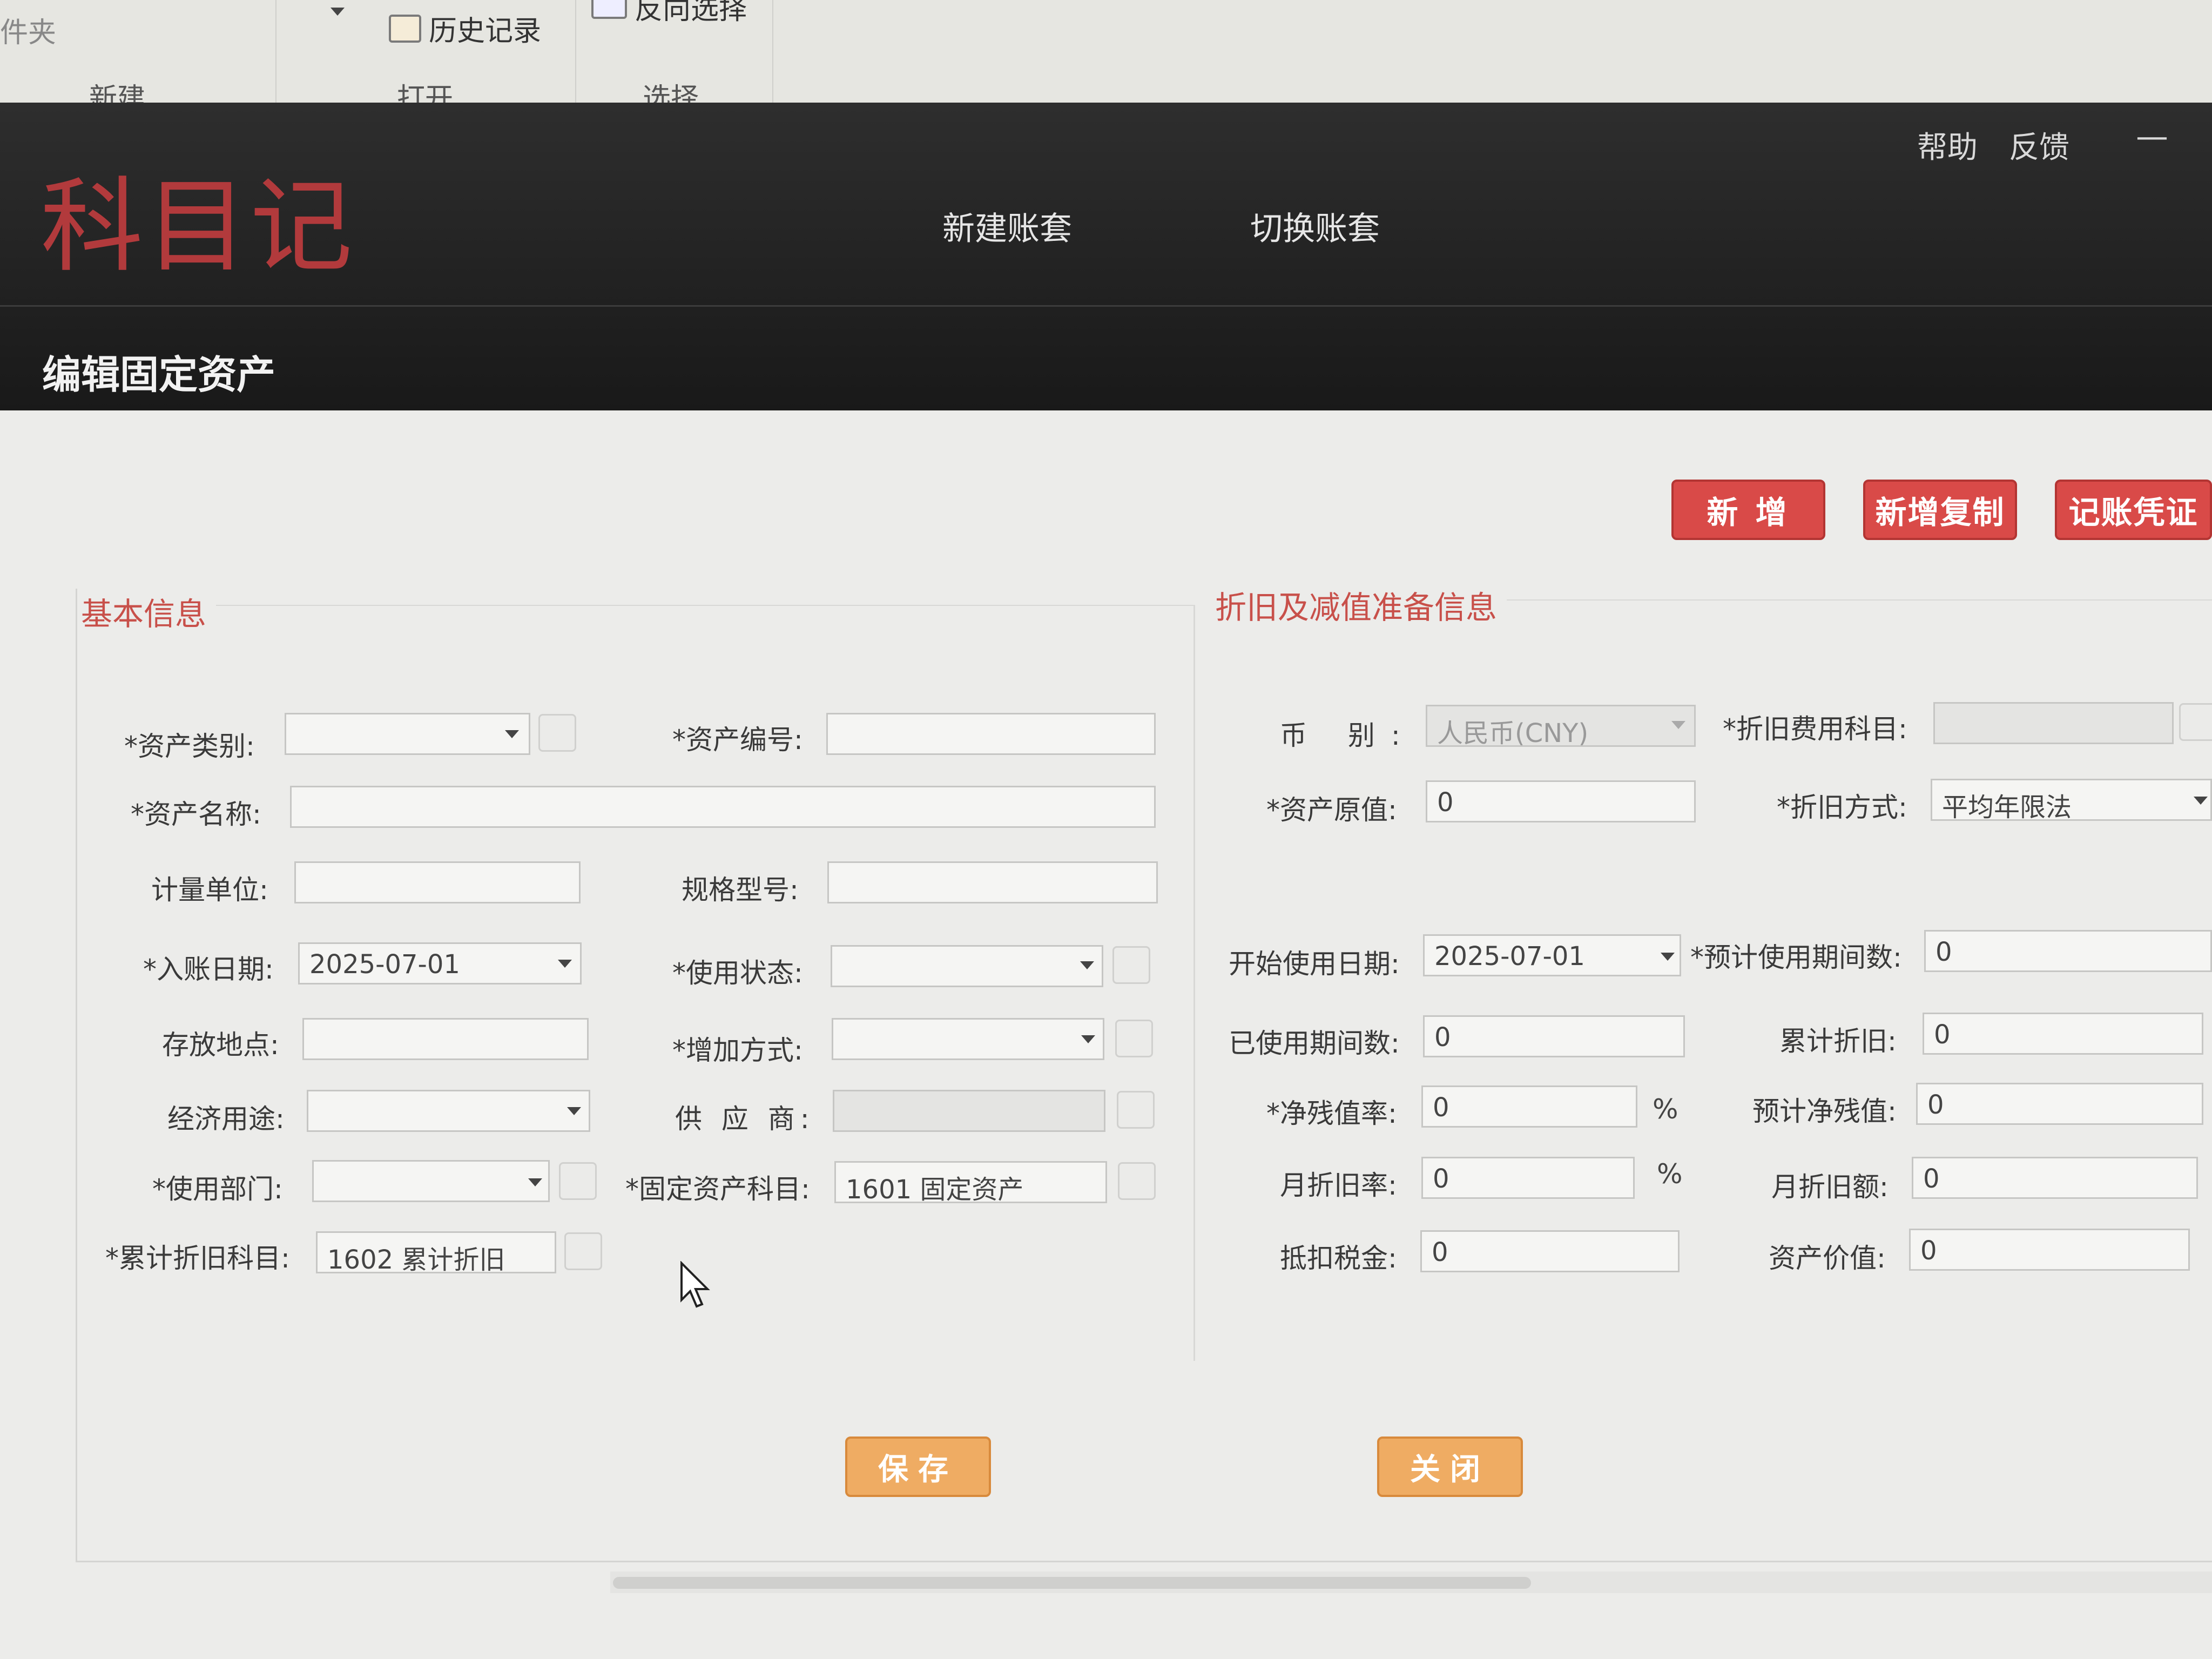  What do you see at coordinates (226, 1119) in the screenshot?
I see `economic-use-label: 经济用途:` at bounding box center [226, 1119].